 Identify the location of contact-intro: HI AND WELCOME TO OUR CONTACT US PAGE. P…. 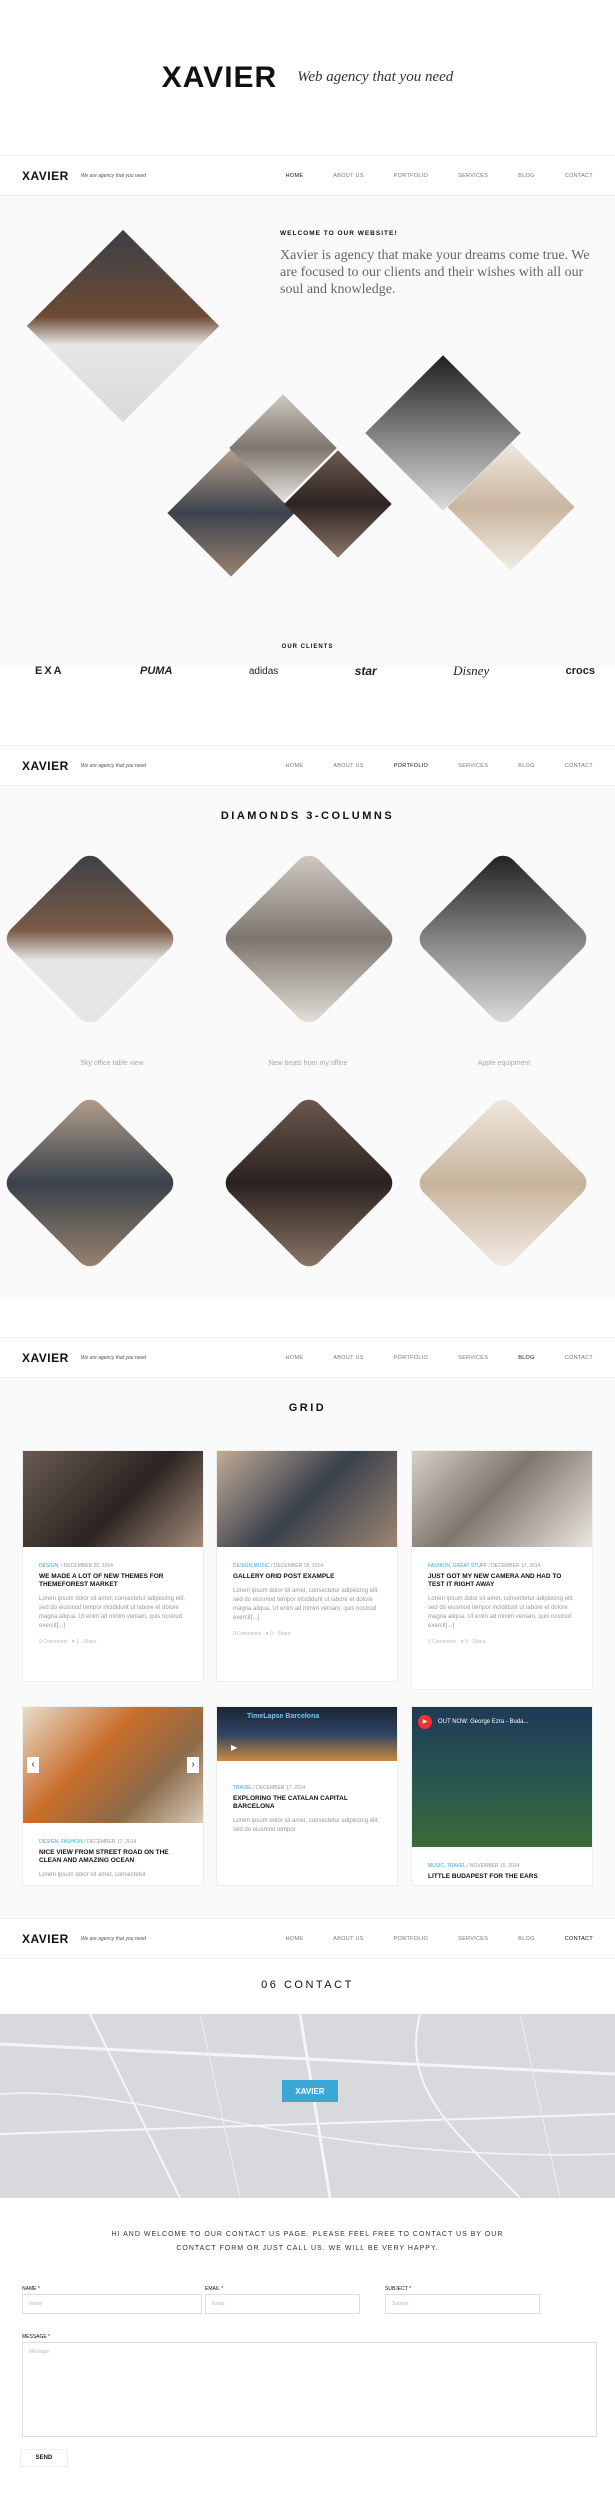
(307, 2241).